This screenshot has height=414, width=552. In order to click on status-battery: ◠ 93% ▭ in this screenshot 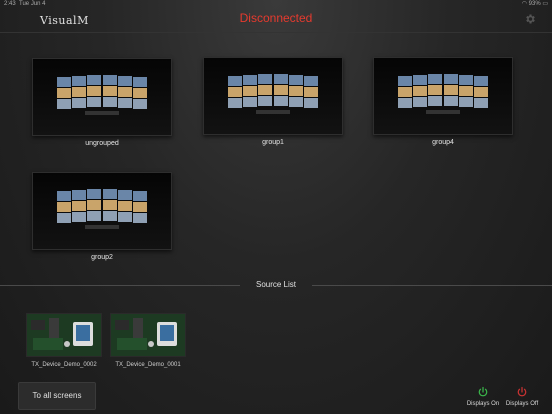, I will do `click(535, 4)`.